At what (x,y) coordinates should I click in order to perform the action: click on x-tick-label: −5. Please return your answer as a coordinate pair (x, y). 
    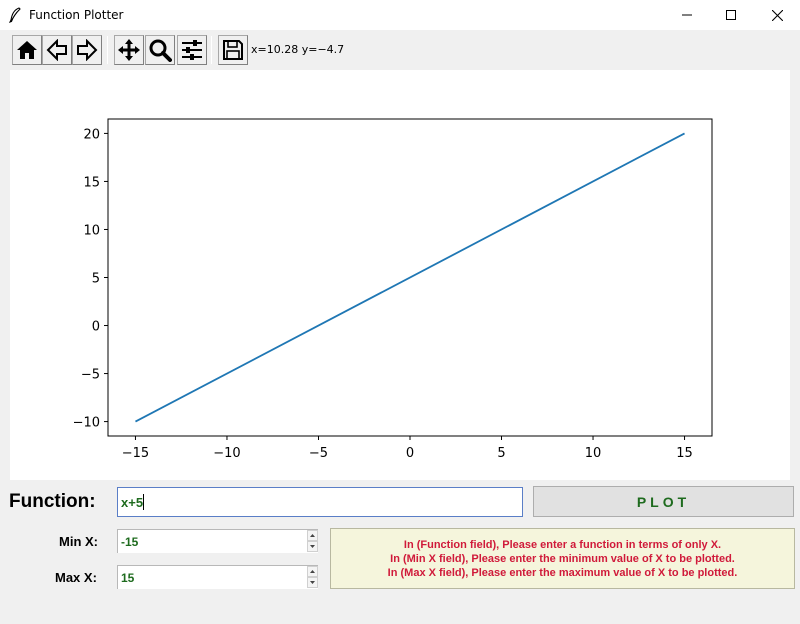
    Looking at the image, I should click on (318, 453).